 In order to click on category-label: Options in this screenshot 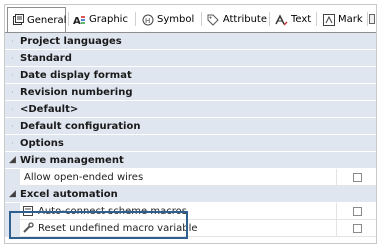, I will do `click(42, 143)`.